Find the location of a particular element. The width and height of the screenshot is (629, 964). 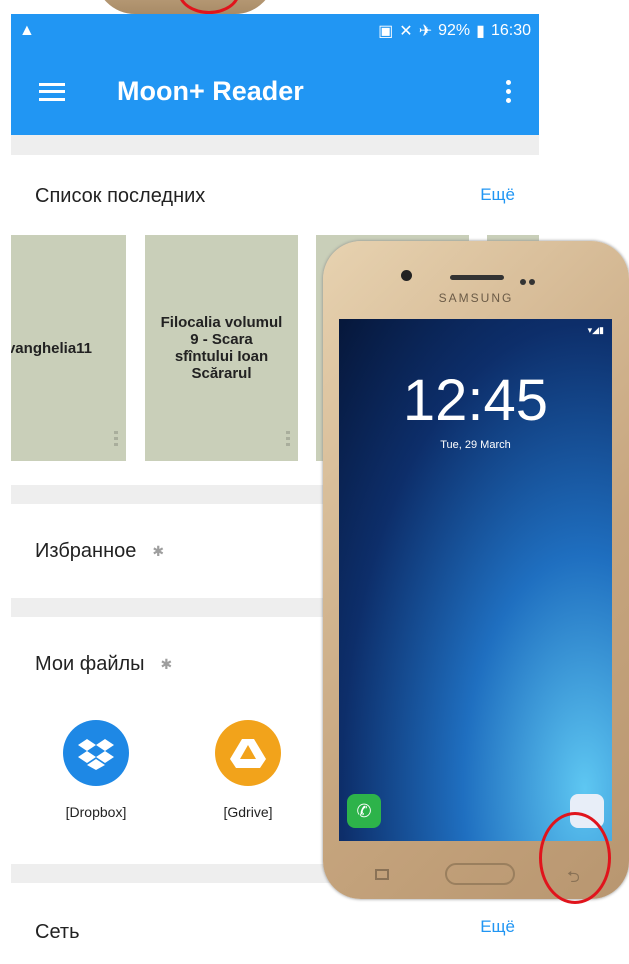

dropbox-label: [Dropbox] is located at coordinates (96, 812).